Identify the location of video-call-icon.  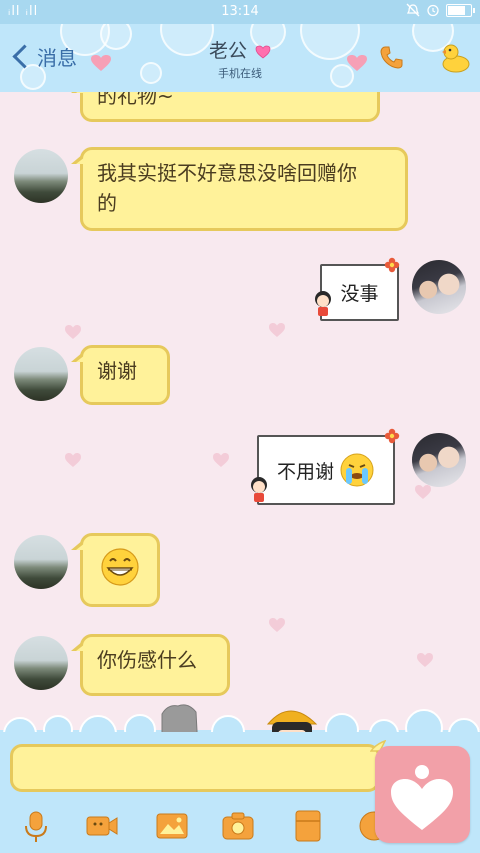
(102, 826).